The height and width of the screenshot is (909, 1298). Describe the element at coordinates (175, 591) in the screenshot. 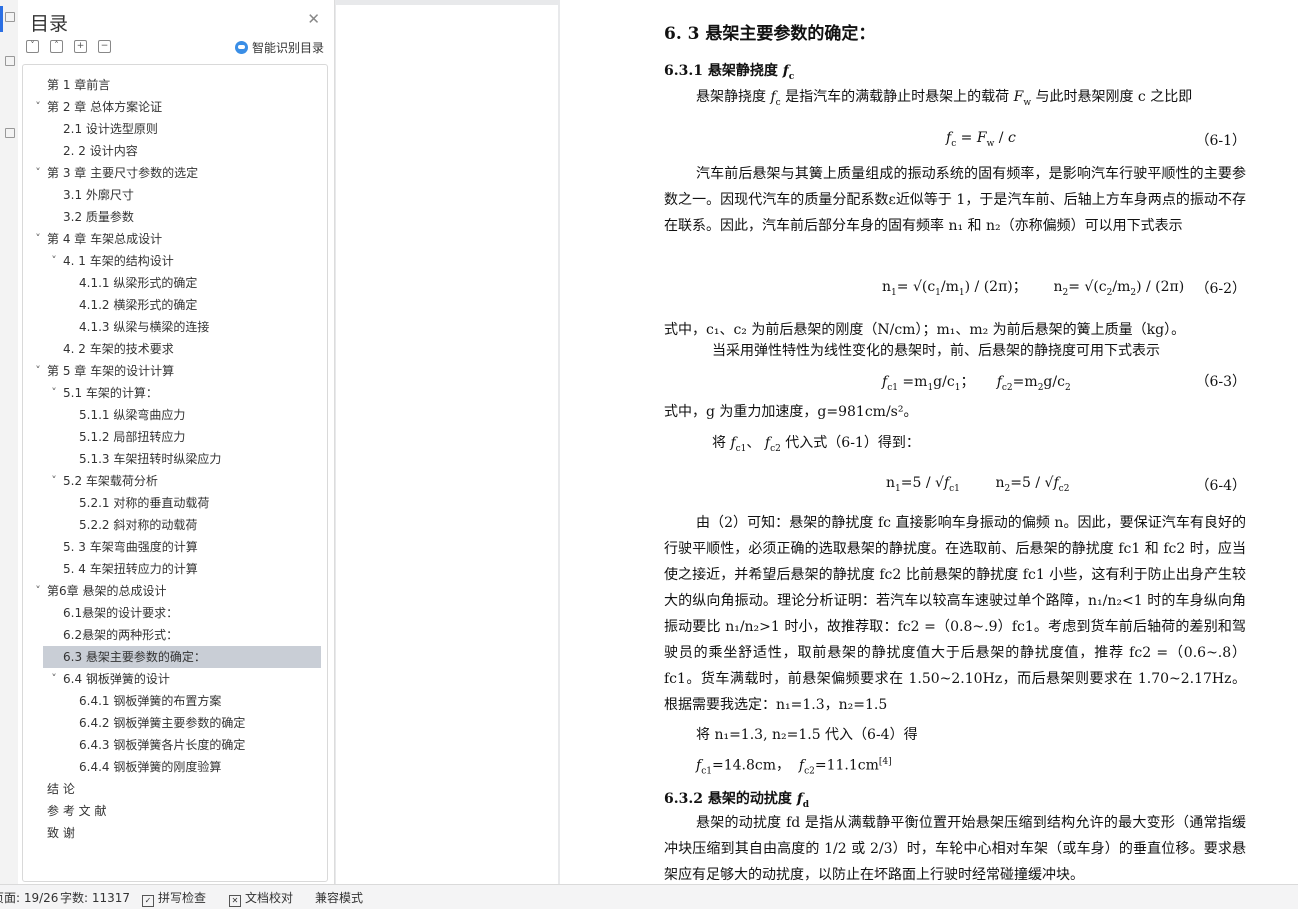

I see `toc-item: ˅ 第6章 悬架的总成设计` at that location.